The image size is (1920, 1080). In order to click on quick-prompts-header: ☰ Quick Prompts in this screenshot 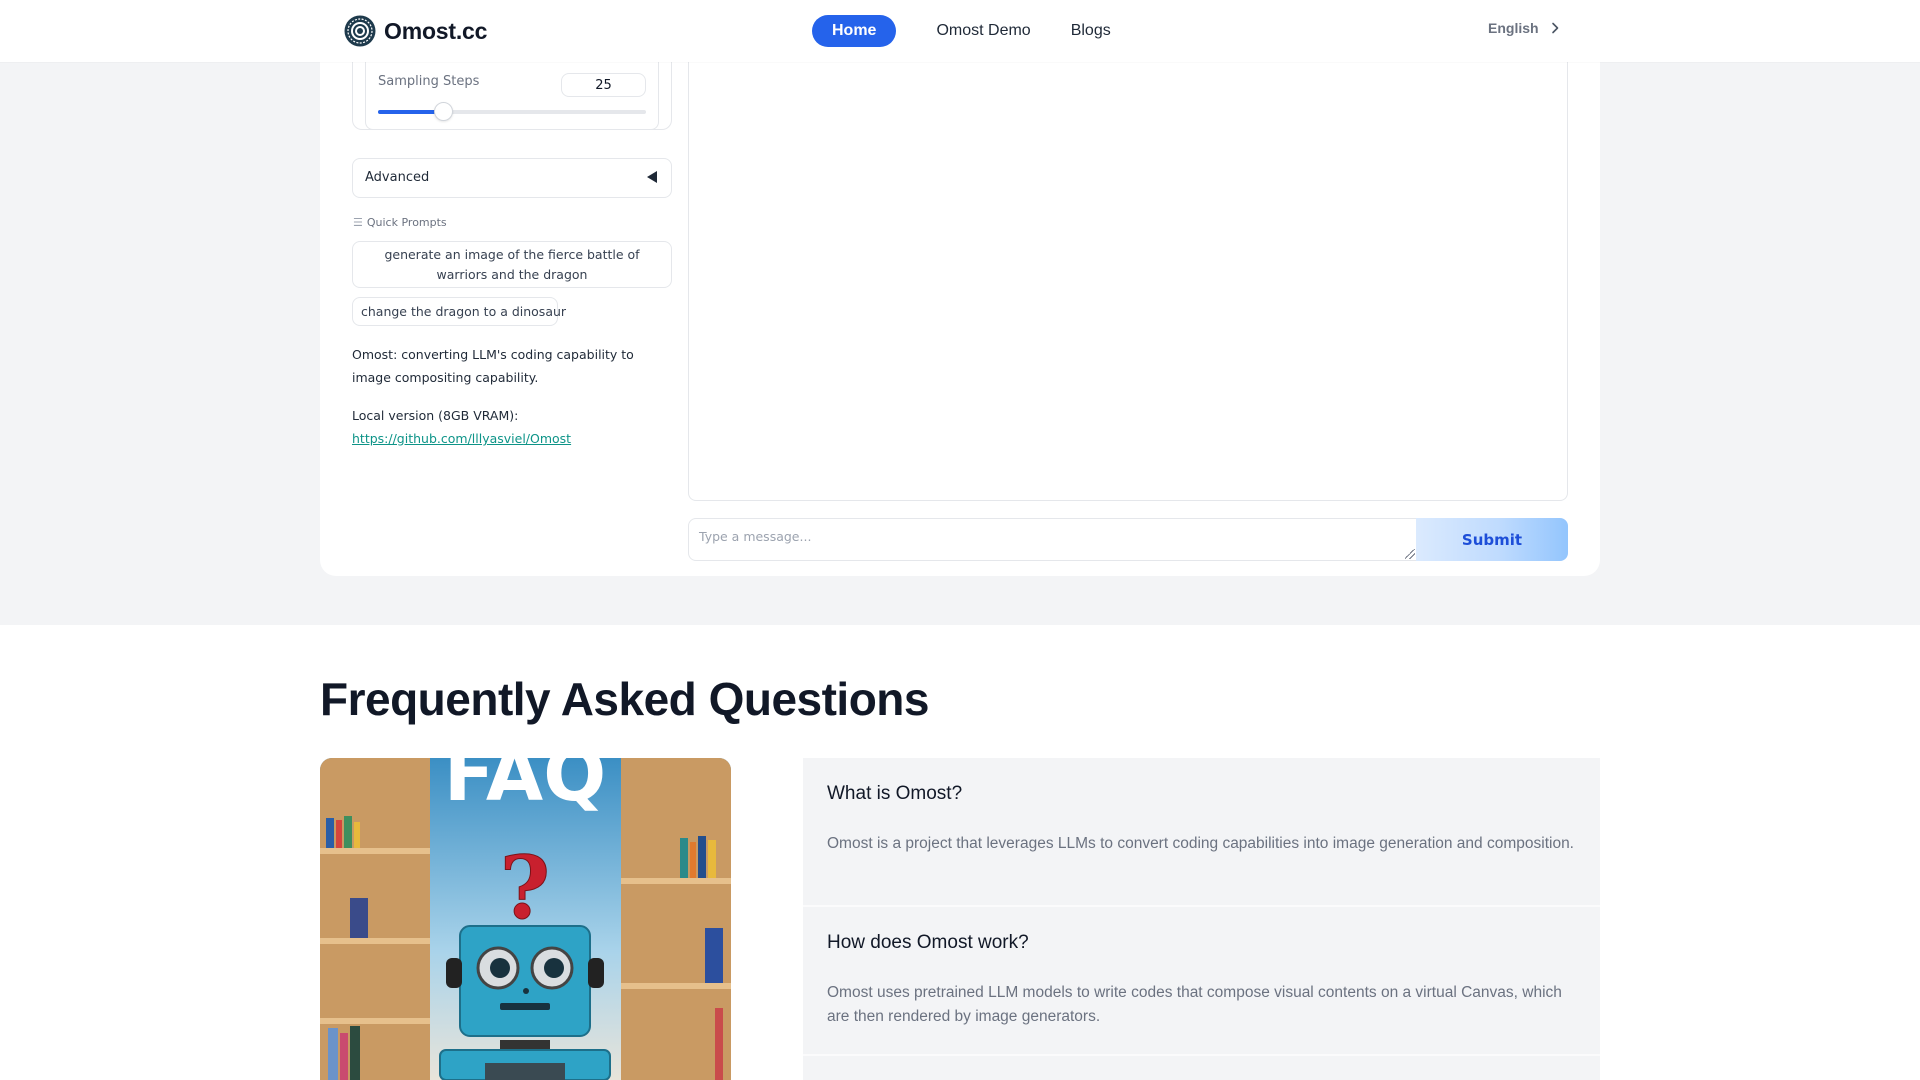, I will do `click(400, 222)`.